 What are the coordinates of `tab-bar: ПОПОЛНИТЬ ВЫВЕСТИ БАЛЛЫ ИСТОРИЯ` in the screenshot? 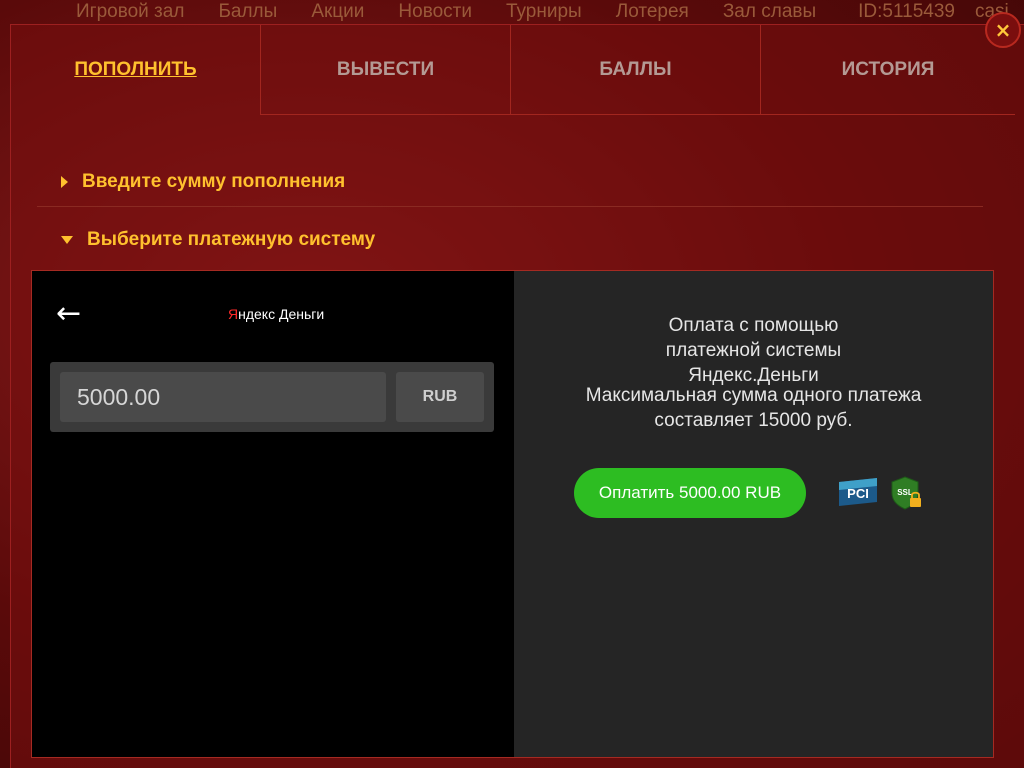 It's located at (513, 70).